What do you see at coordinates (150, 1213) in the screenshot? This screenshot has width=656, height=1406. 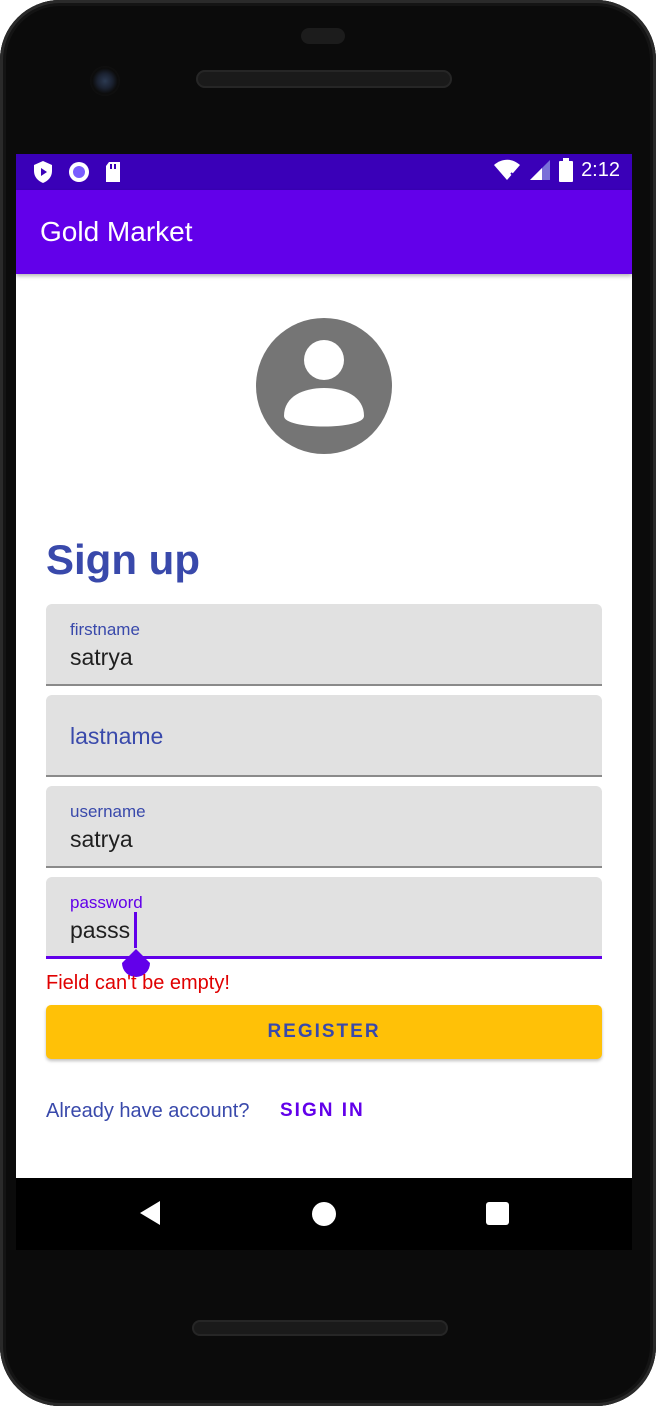 I see `back-icon` at bounding box center [150, 1213].